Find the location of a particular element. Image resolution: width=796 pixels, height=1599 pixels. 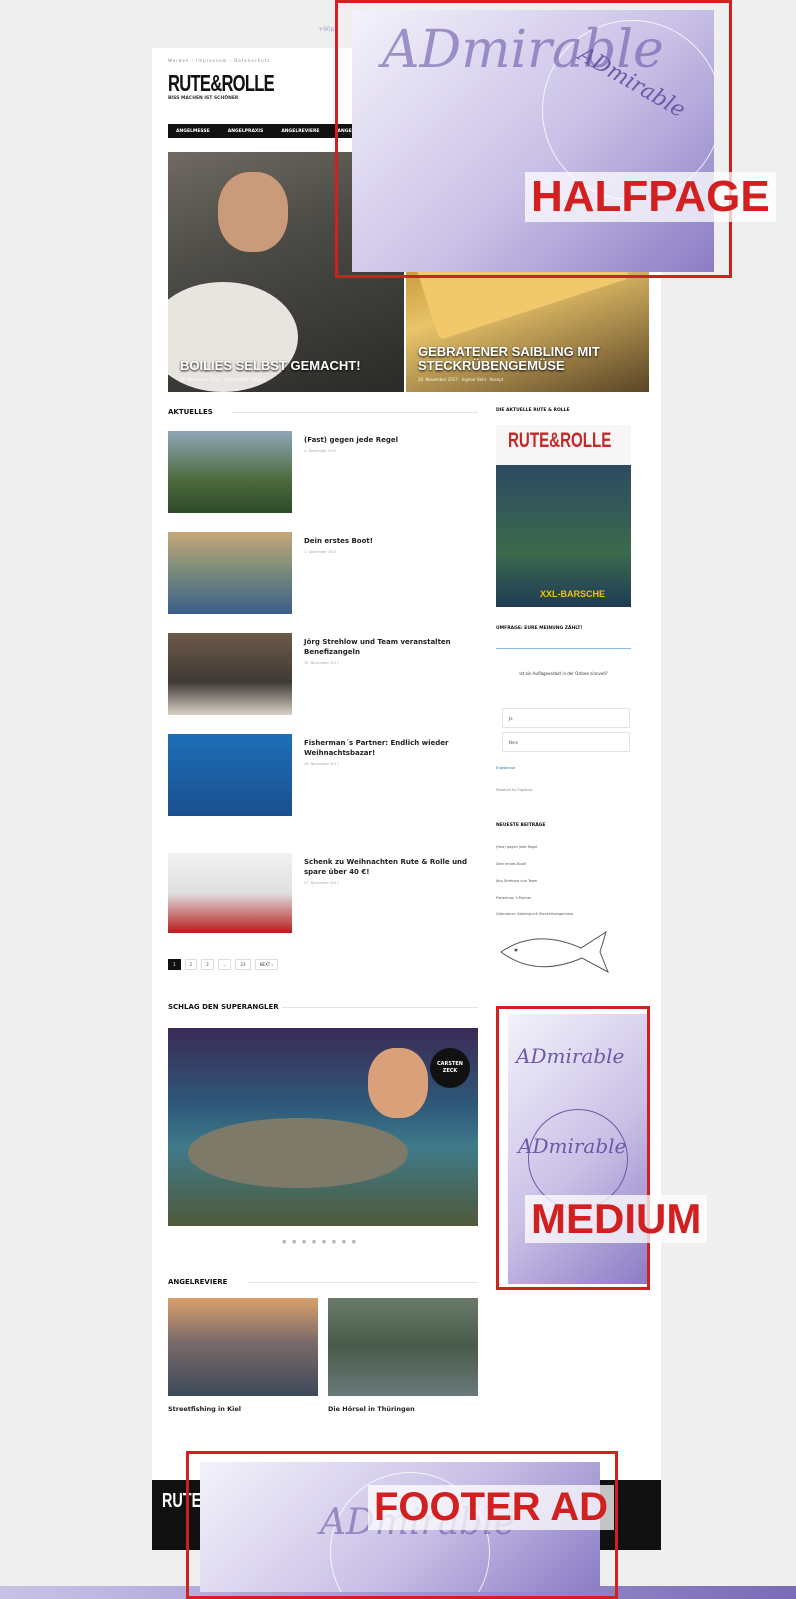

footer-ad-label: FOOTER AD is located at coordinates (491, 1507).